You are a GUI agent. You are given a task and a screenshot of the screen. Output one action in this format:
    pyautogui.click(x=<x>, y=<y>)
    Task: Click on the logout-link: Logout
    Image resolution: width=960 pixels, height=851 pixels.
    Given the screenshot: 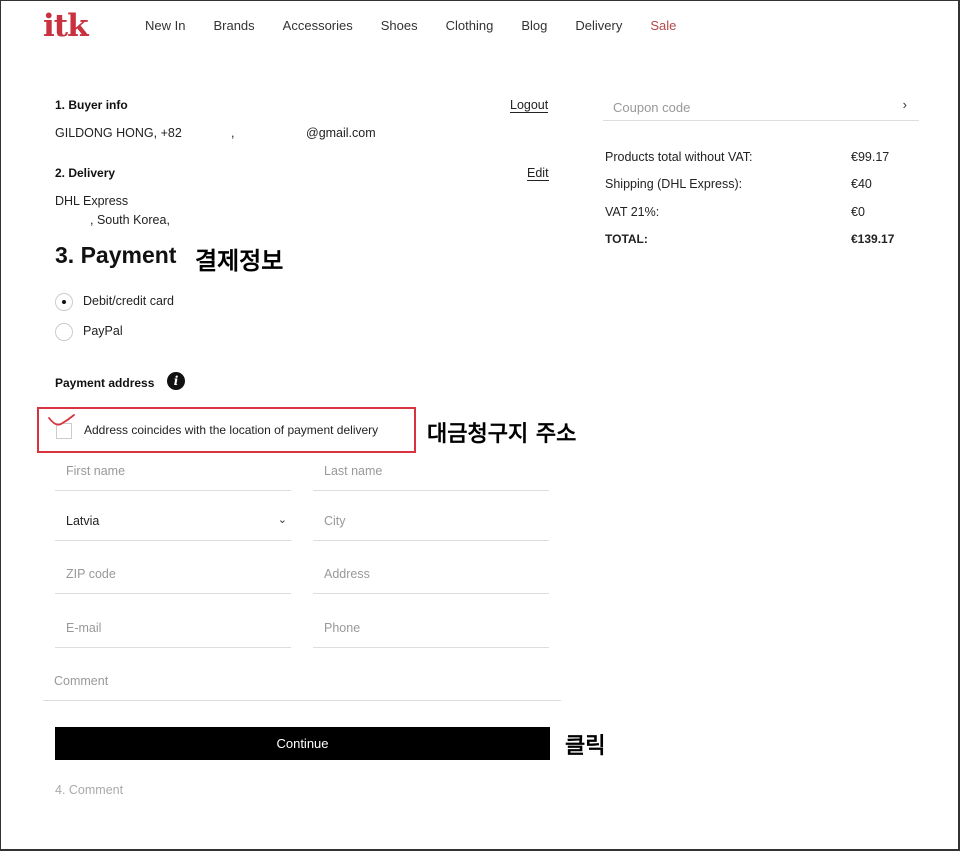 What is the action you would take?
    pyautogui.click(x=529, y=105)
    